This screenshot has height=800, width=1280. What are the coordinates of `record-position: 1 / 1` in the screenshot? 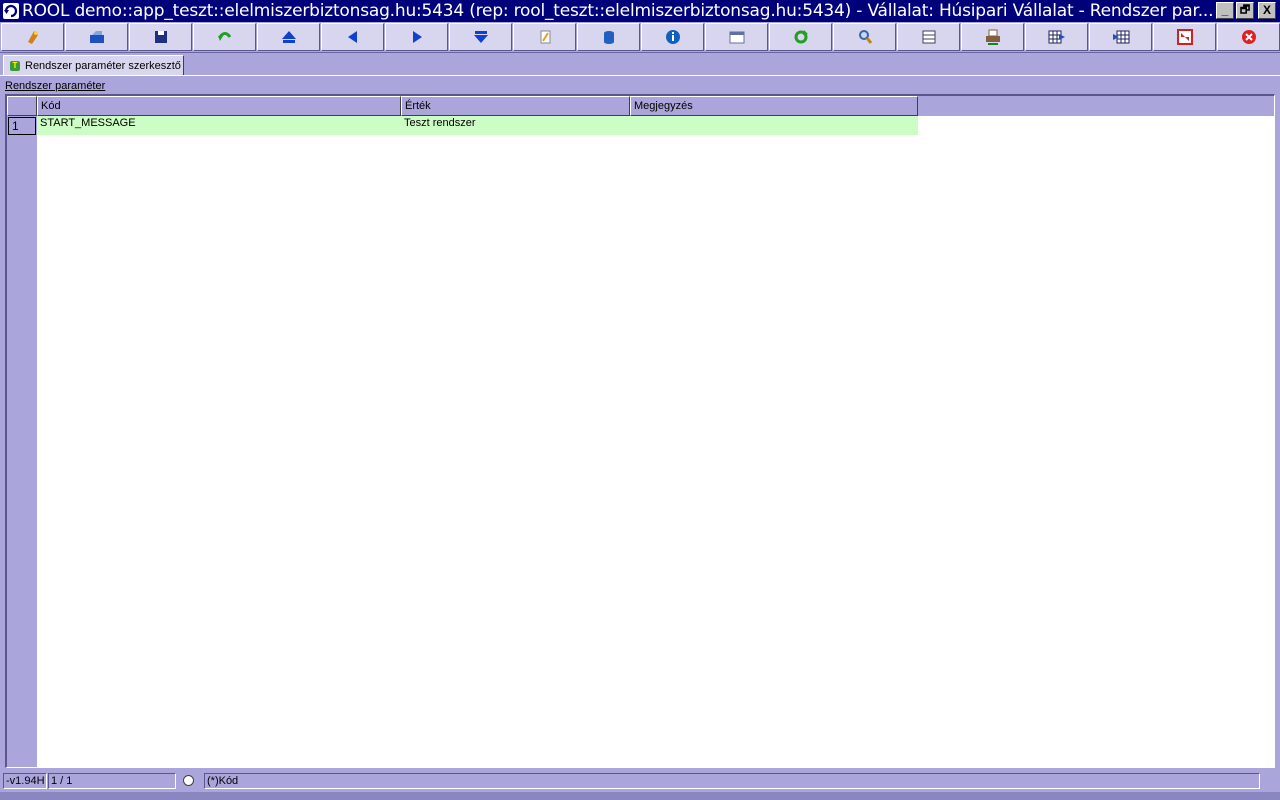 It's located at (112, 781).